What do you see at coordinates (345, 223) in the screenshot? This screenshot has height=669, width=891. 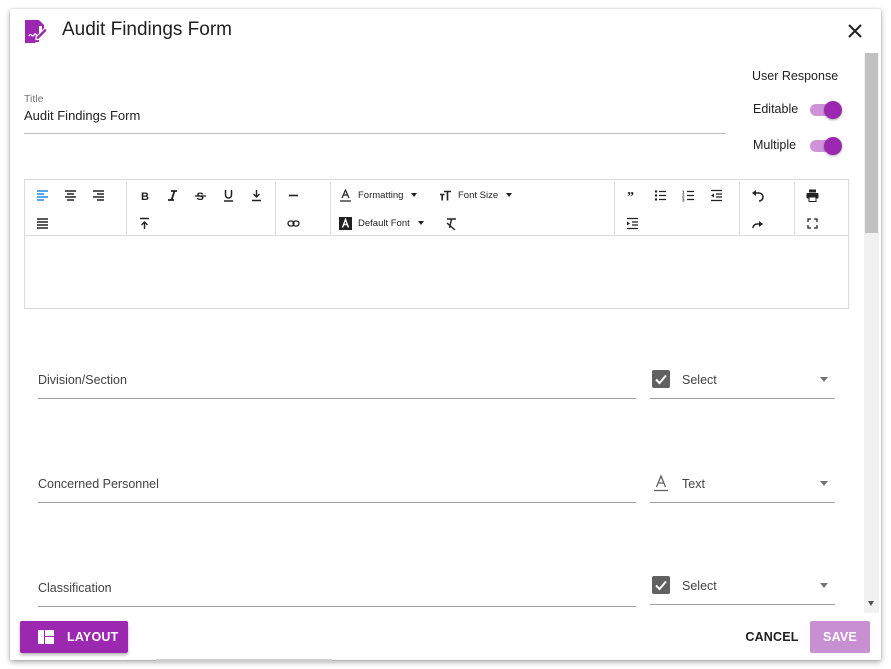 I see `font-family-icon` at bounding box center [345, 223].